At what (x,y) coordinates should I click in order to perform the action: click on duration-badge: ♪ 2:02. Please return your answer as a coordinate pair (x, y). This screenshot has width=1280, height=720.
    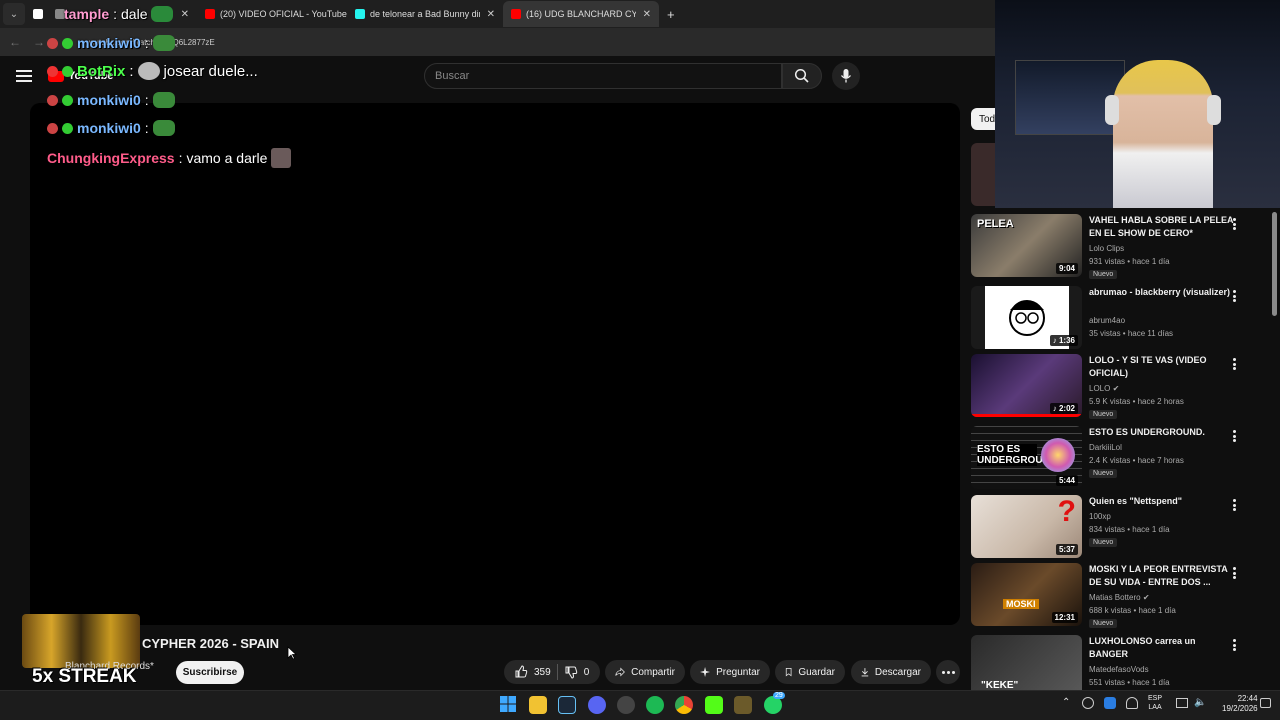
    Looking at the image, I should click on (1063, 408).